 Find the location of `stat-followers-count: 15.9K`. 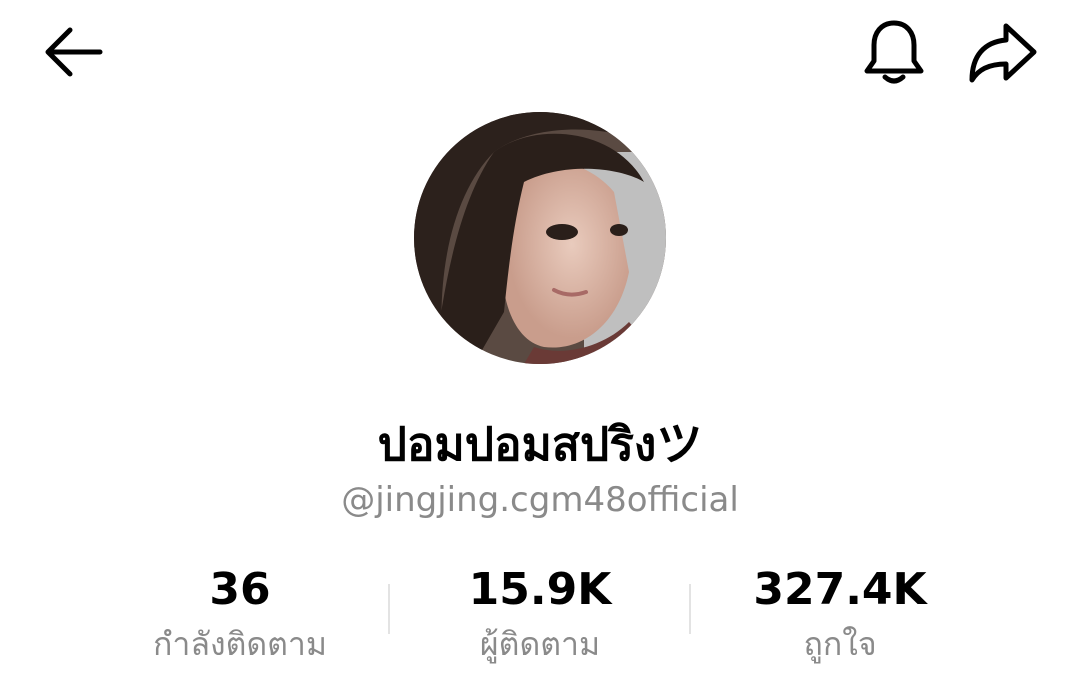

stat-followers-count: 15.9K is located at coordinates (540, 589).